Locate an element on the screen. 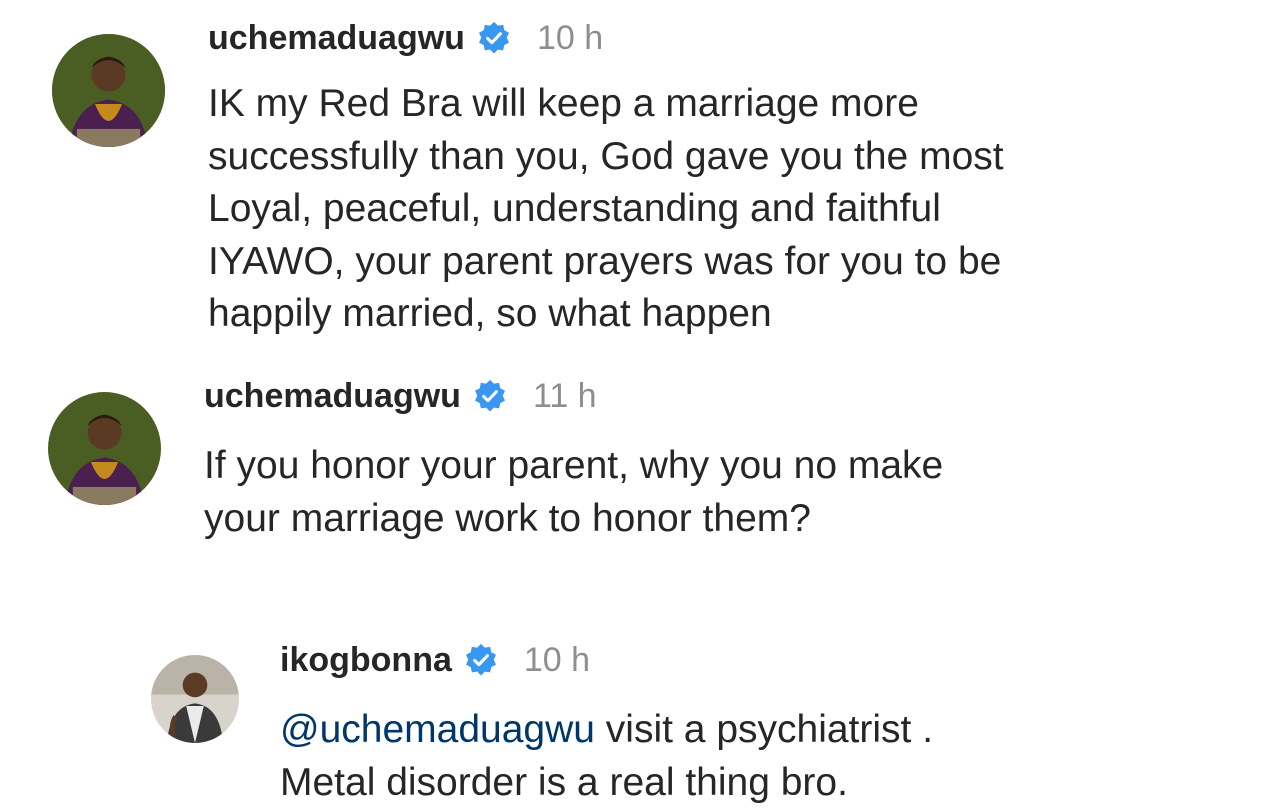 The image size is (1280, 810). comment-header: ikogbonna 10 h is located at coordinates (435, 660).